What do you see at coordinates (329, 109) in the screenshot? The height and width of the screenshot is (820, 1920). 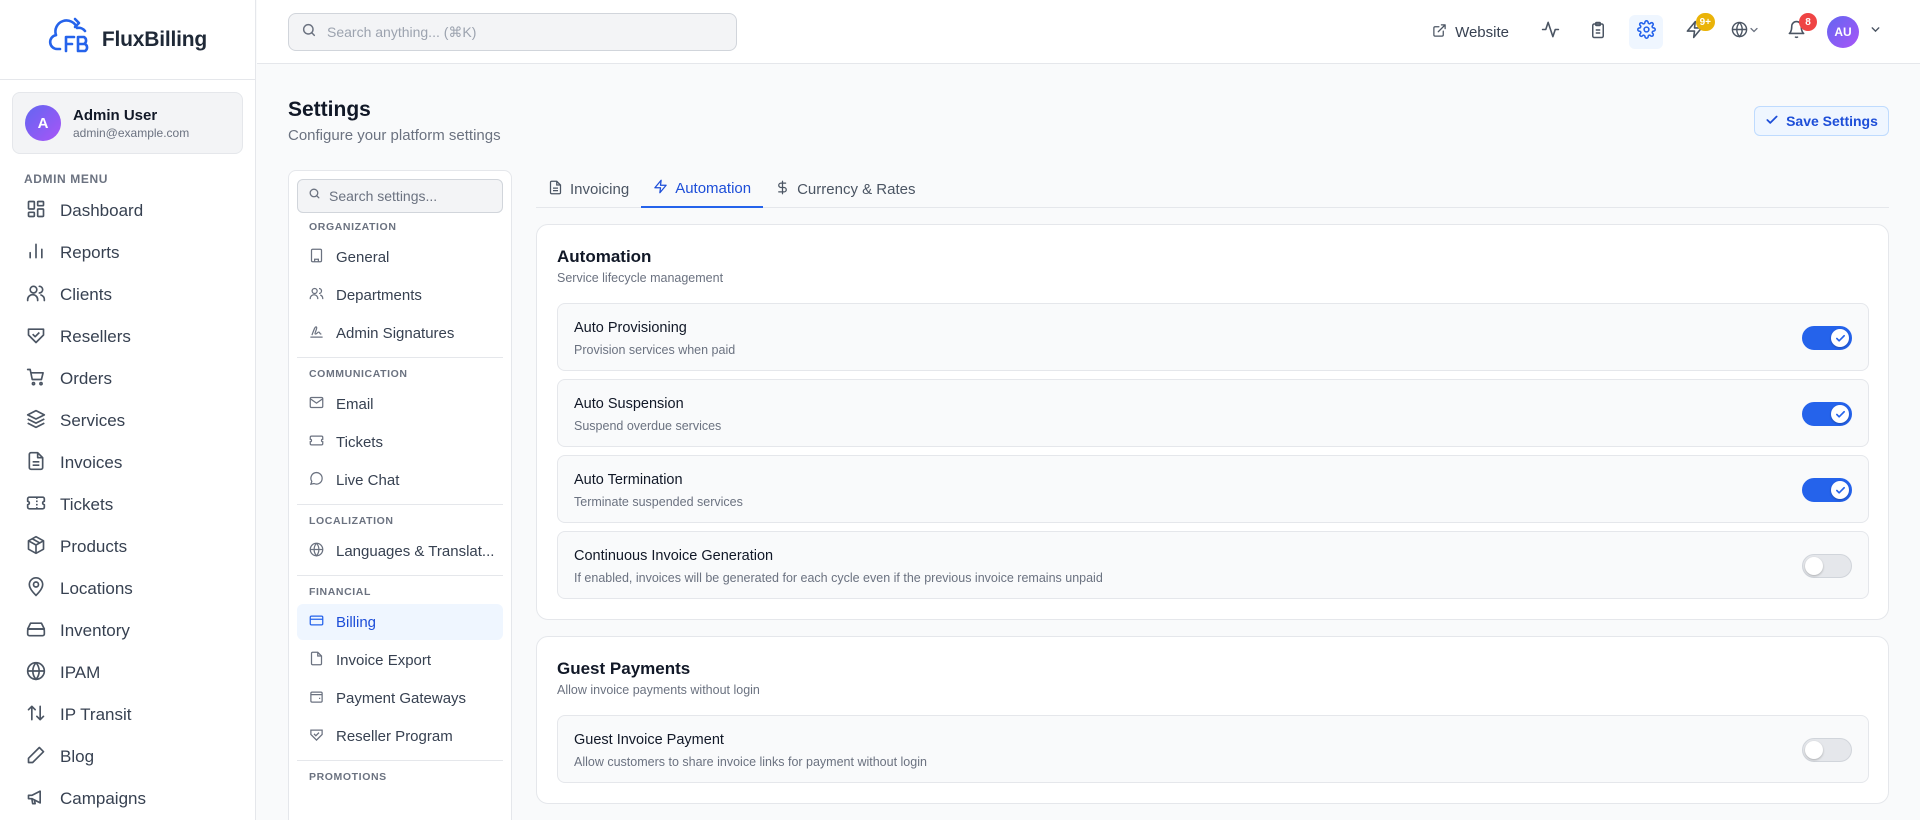 I see `page-title: Settings` at bounding box center [329, 109].